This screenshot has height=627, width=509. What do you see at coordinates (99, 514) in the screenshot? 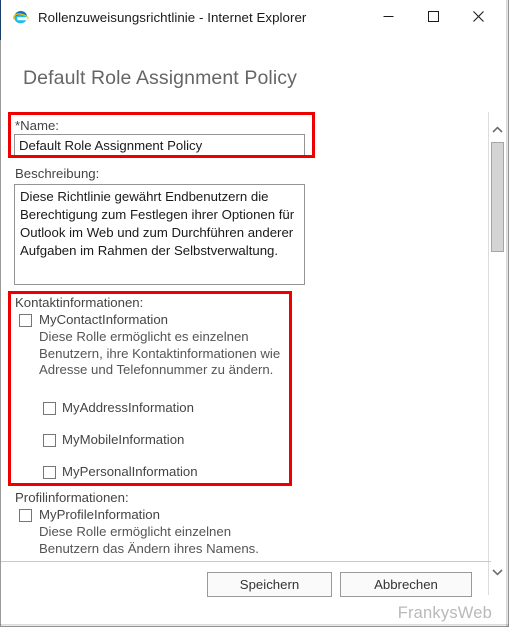
I see `label-myprofileinformation: MyProfileInformation` at bounding box center [99, 514].